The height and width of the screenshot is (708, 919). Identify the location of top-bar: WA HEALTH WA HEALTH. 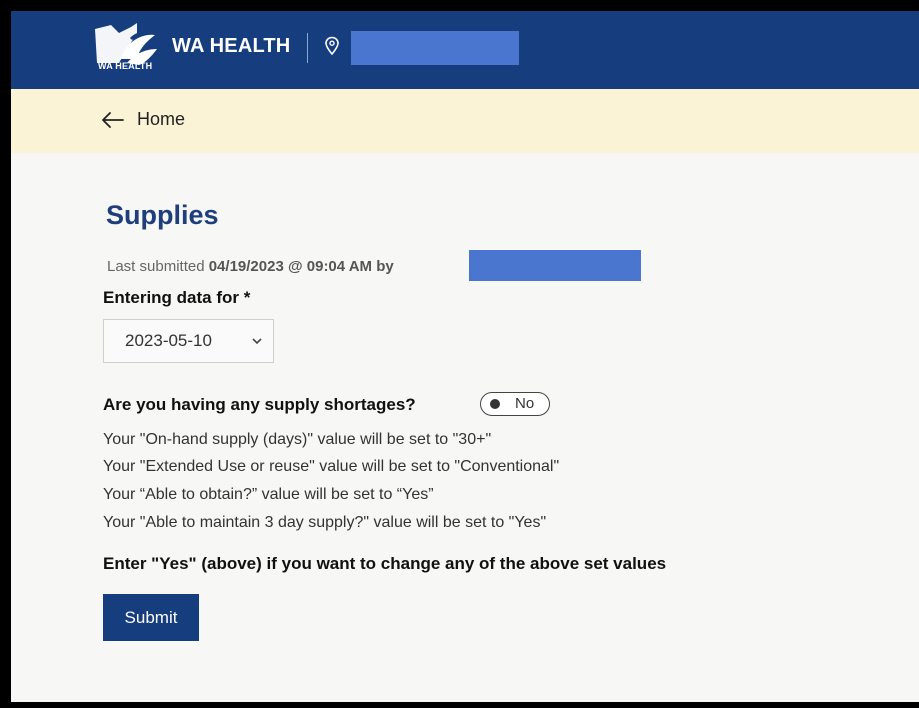
(465, 50).